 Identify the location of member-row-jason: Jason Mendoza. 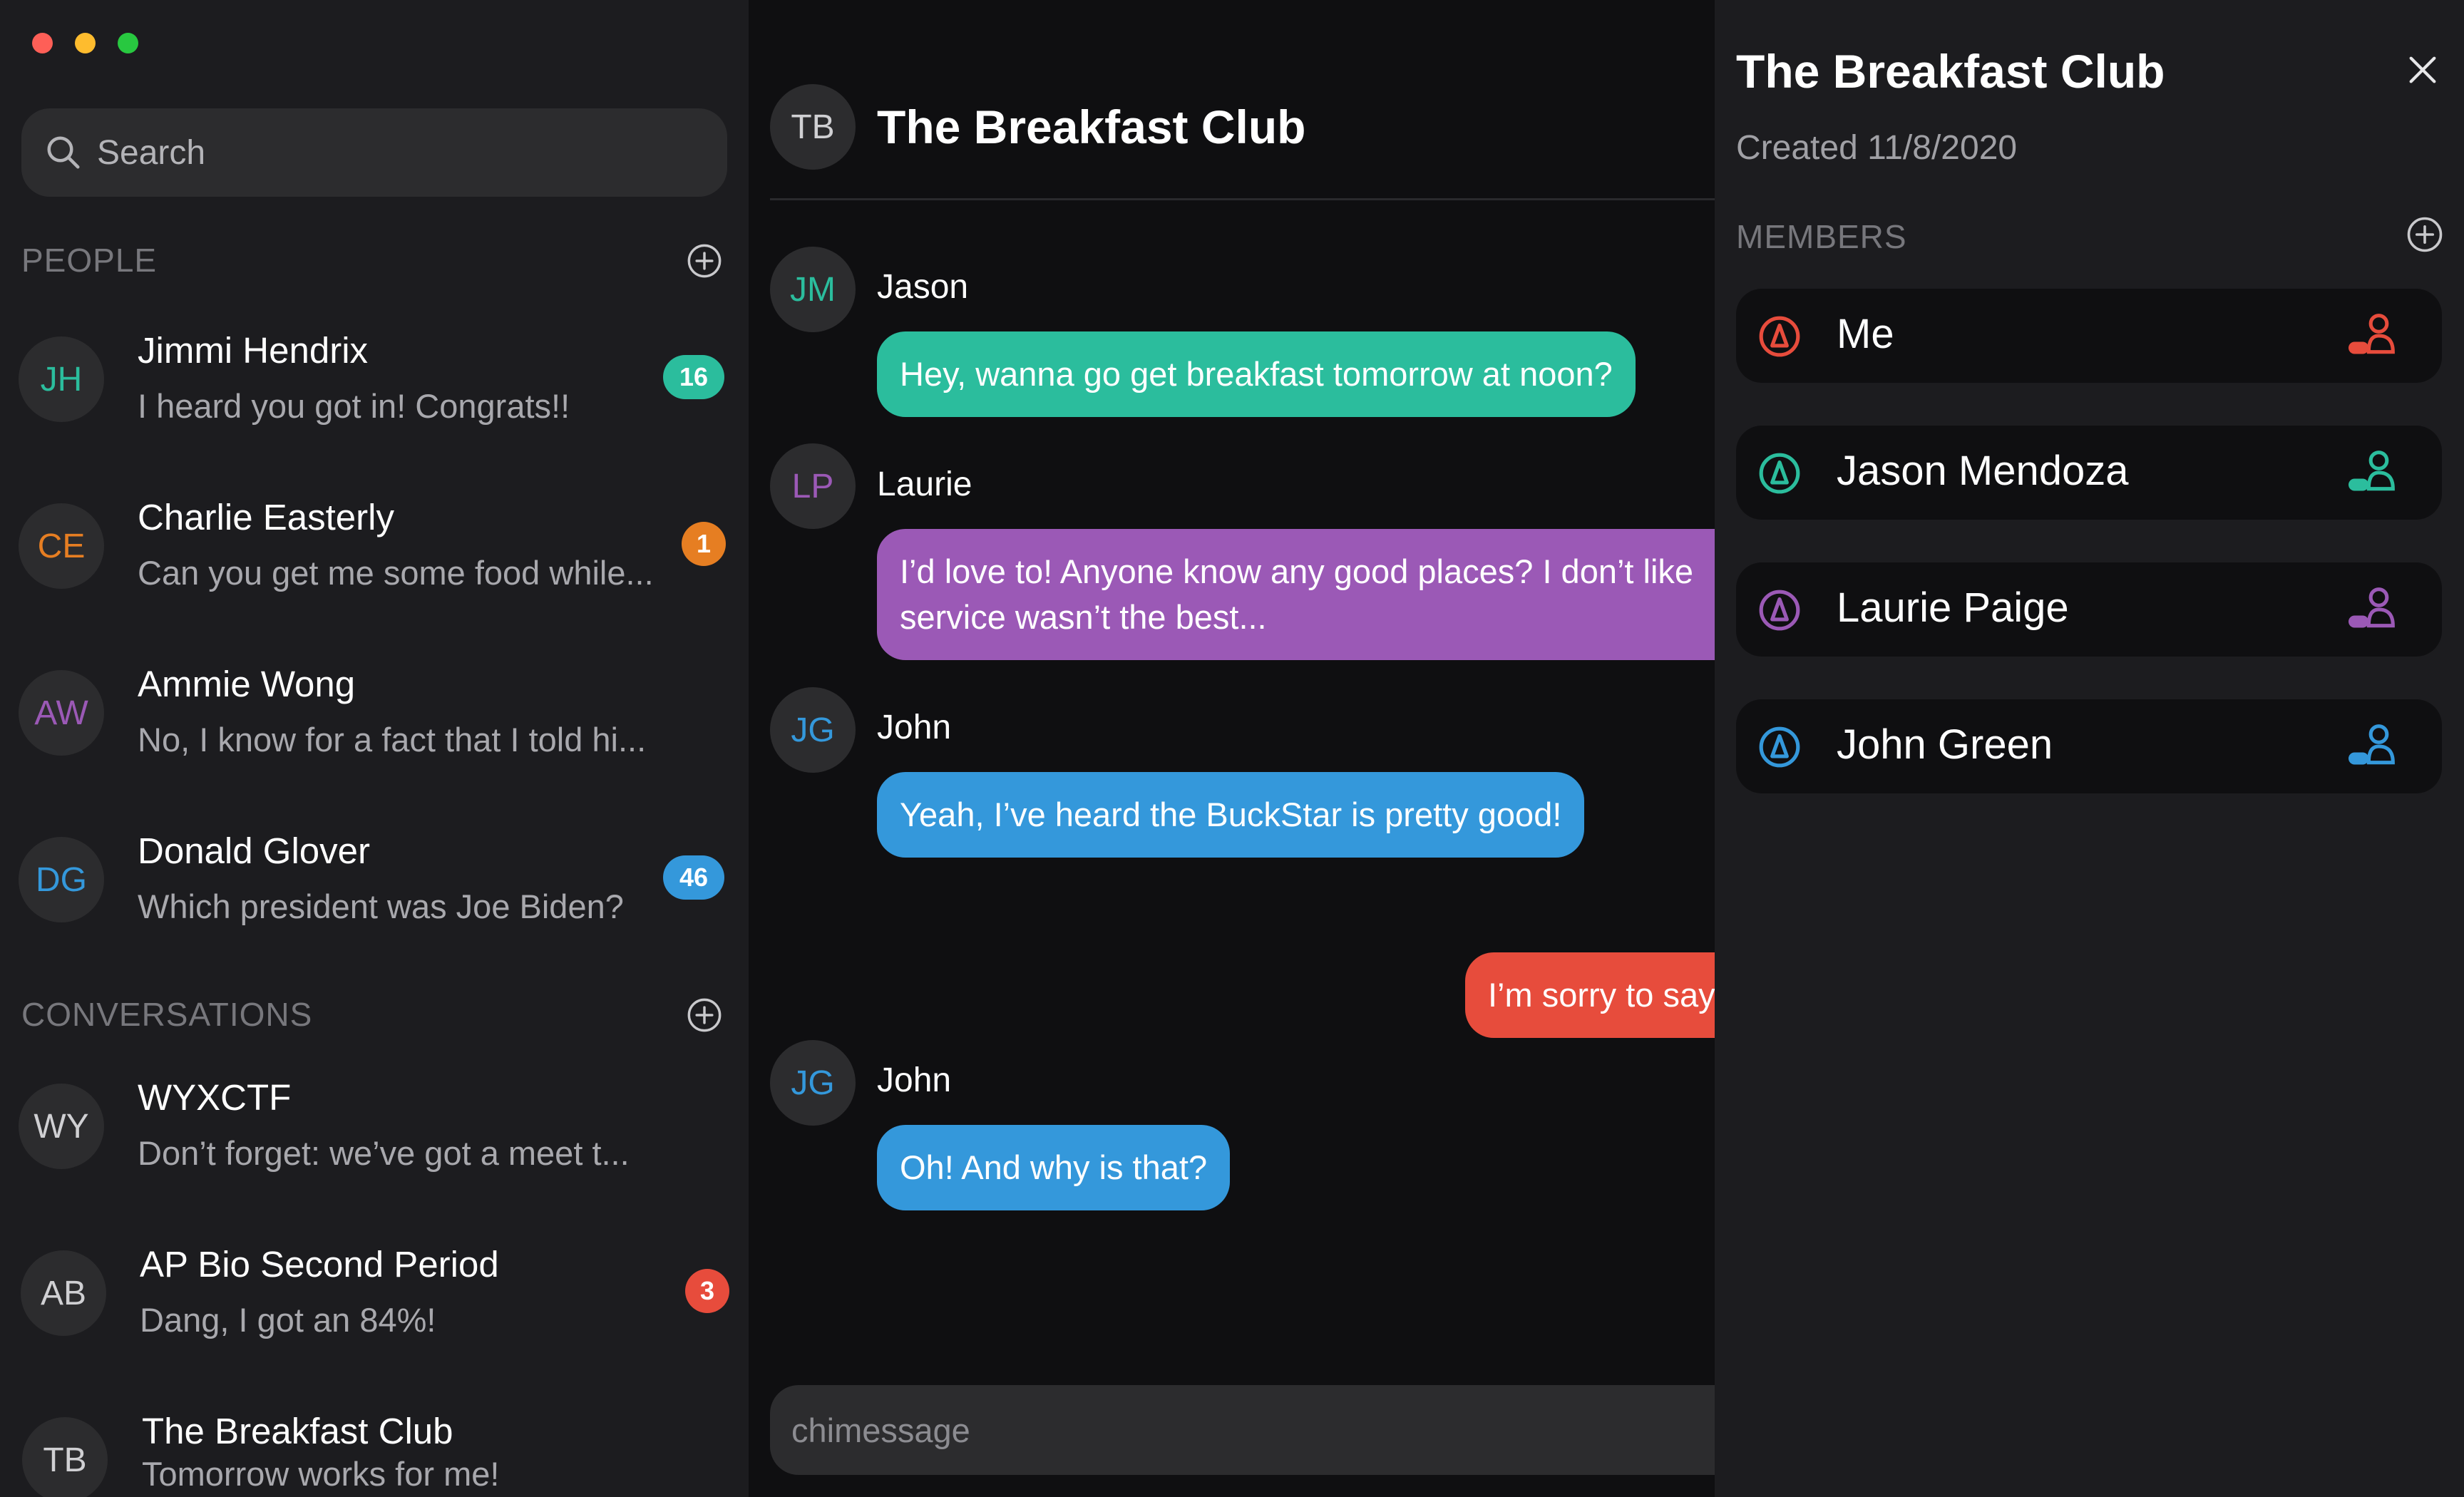
(2089, 473).